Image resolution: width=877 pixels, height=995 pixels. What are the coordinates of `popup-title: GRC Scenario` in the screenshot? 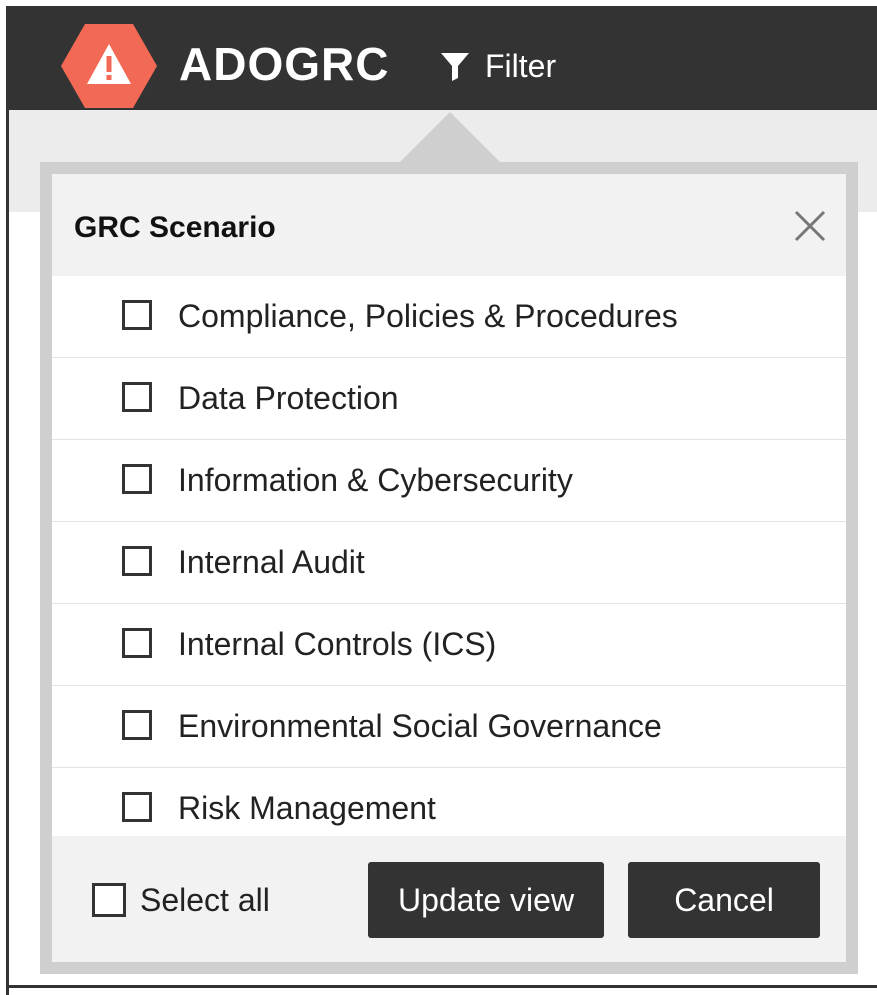 It's located at (175, 227).